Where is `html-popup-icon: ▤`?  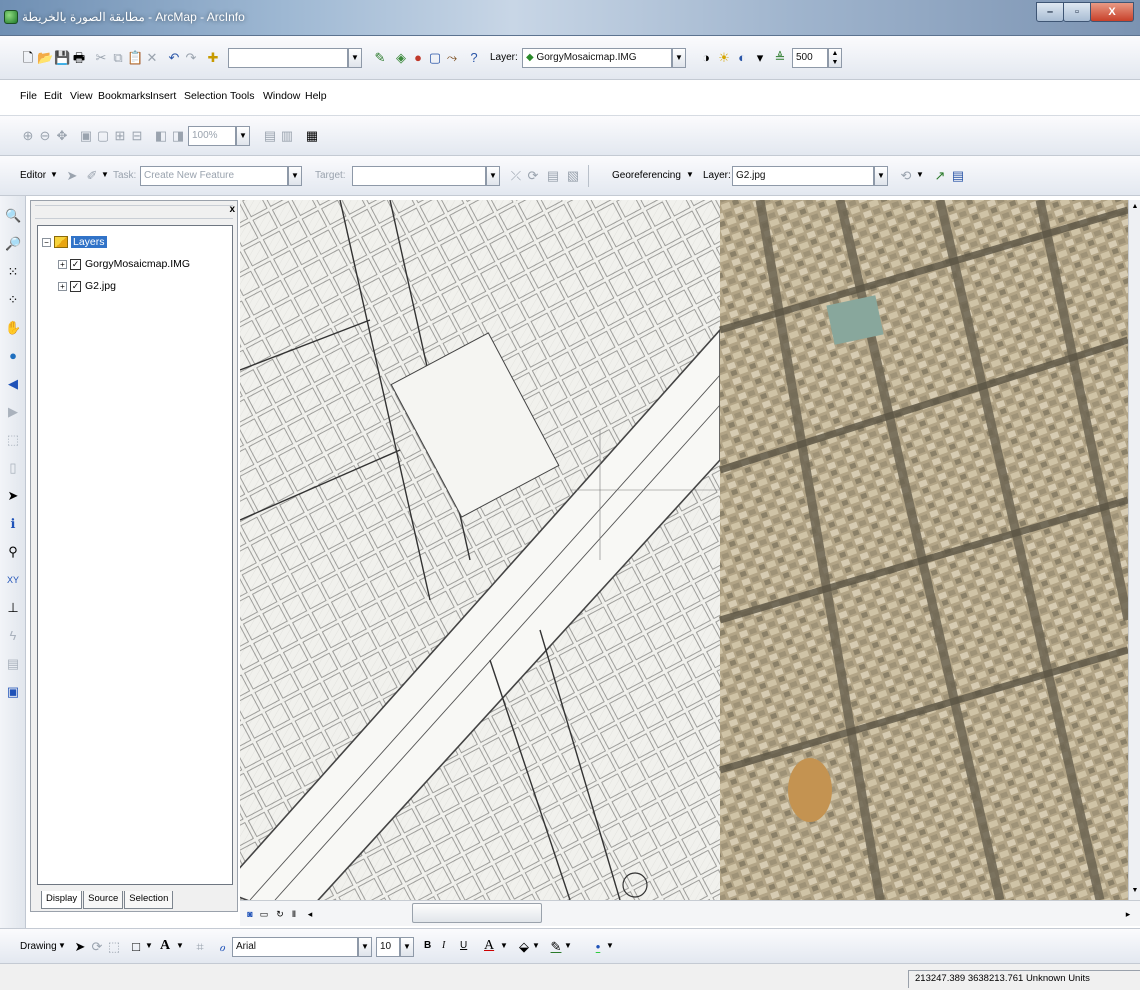
html-popup-icon: ▤ is located at coordinates (13, 664).